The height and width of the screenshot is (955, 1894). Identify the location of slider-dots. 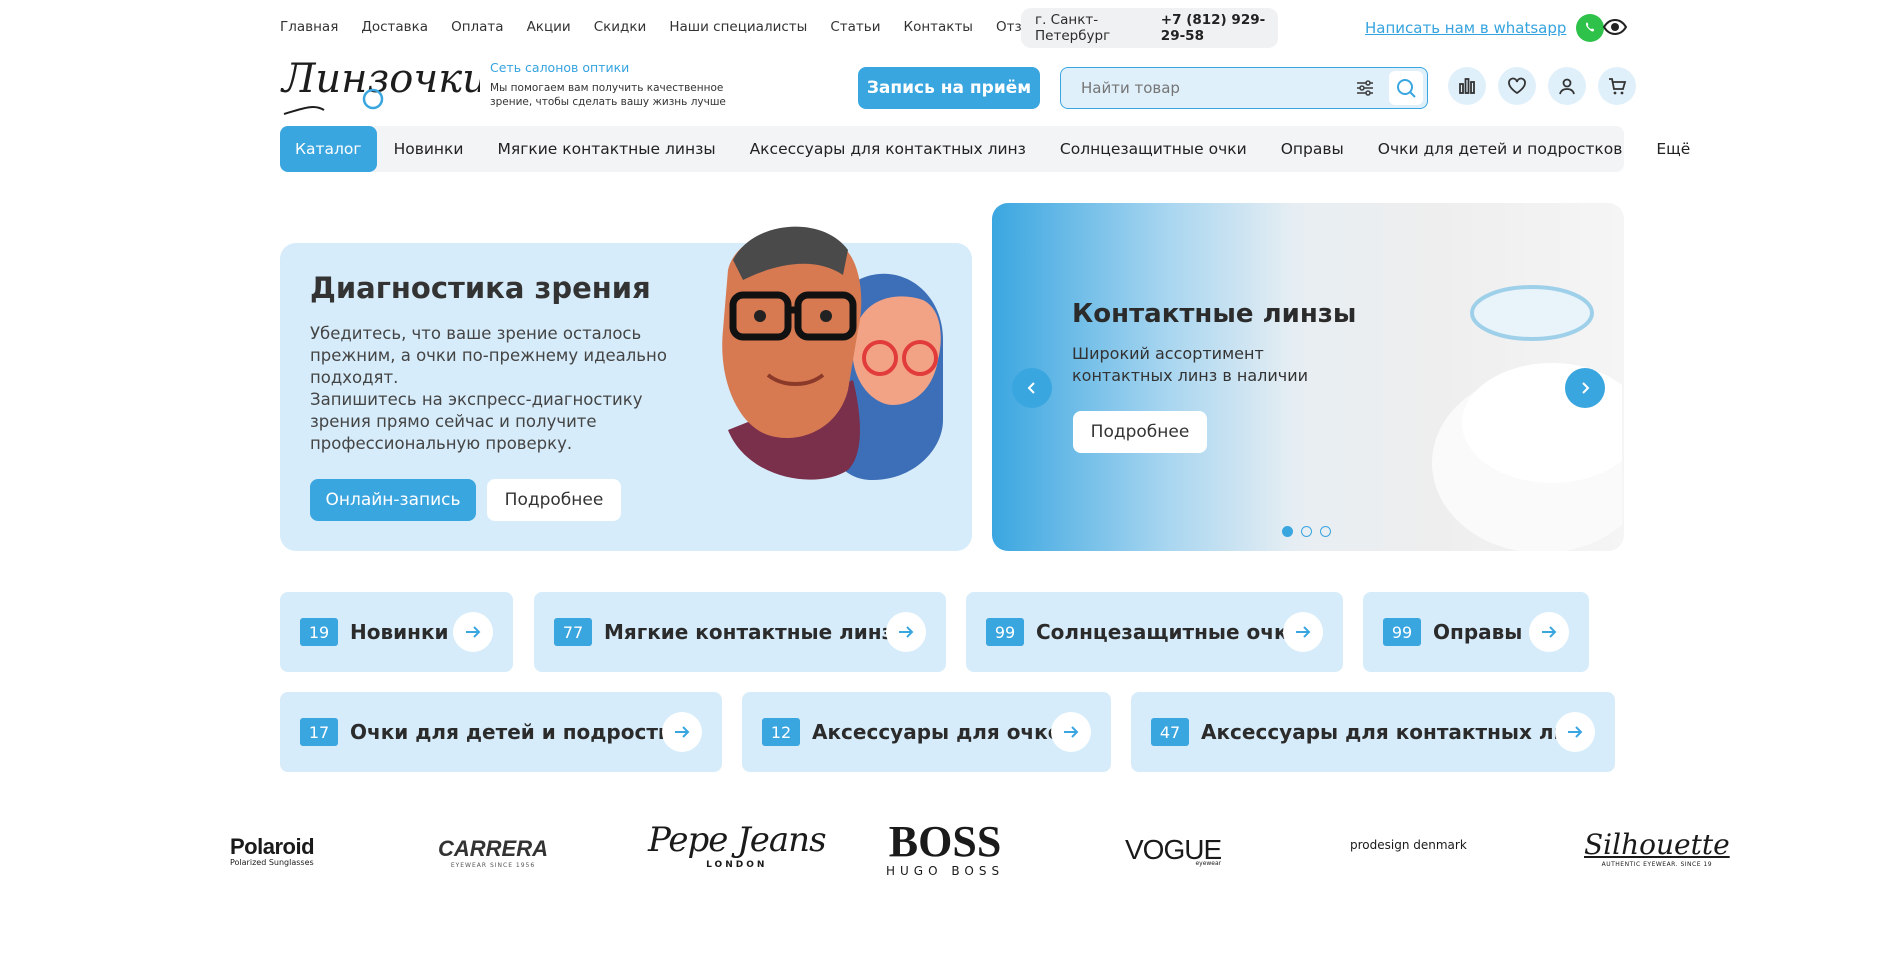
(1306, 531).